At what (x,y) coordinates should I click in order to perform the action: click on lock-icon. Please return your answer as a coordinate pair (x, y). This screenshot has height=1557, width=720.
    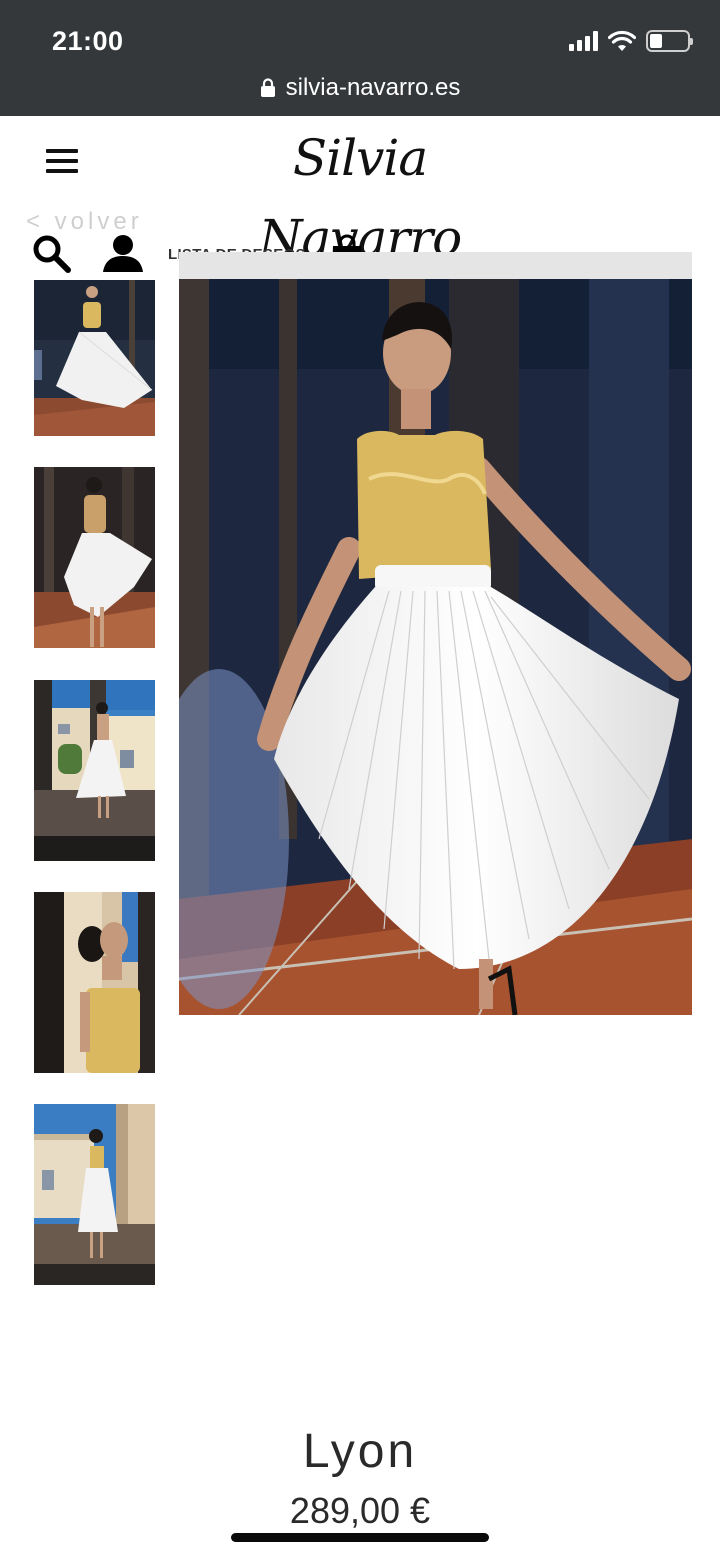
    Looking at the image, I should click on (267, 87).